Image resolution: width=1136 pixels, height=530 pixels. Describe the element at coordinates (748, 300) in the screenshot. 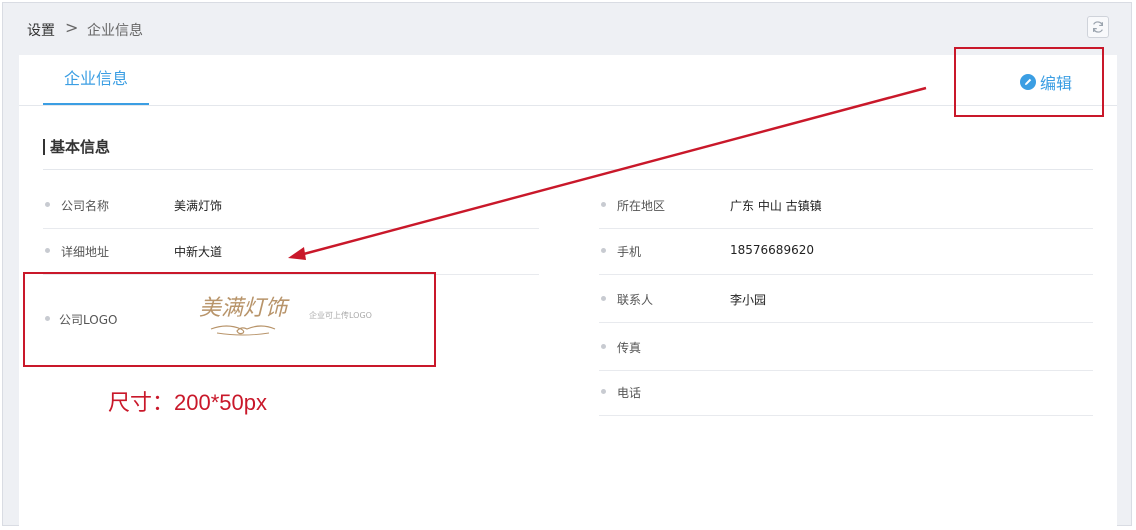

I see `field-value: 李小园` at that location.